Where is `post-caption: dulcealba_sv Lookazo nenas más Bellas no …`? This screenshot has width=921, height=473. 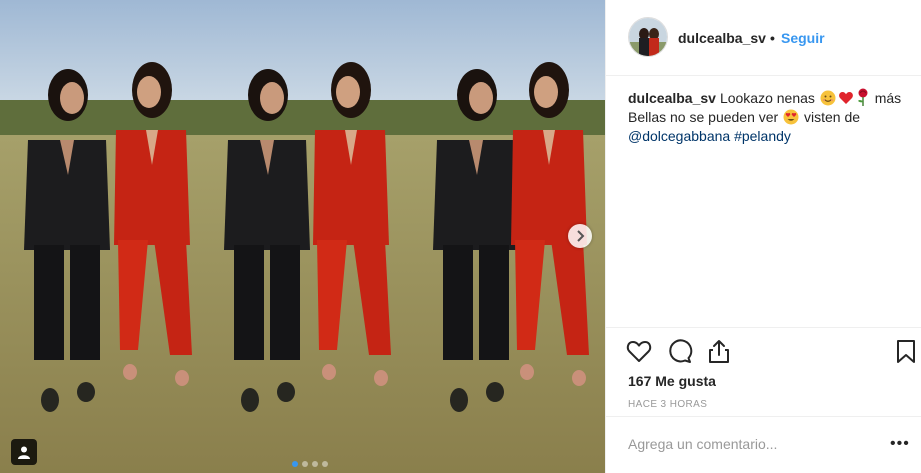 post-caption: dulcealba_sv Lookazo nenas más Bellas no … is located at coordinates (769, 117).